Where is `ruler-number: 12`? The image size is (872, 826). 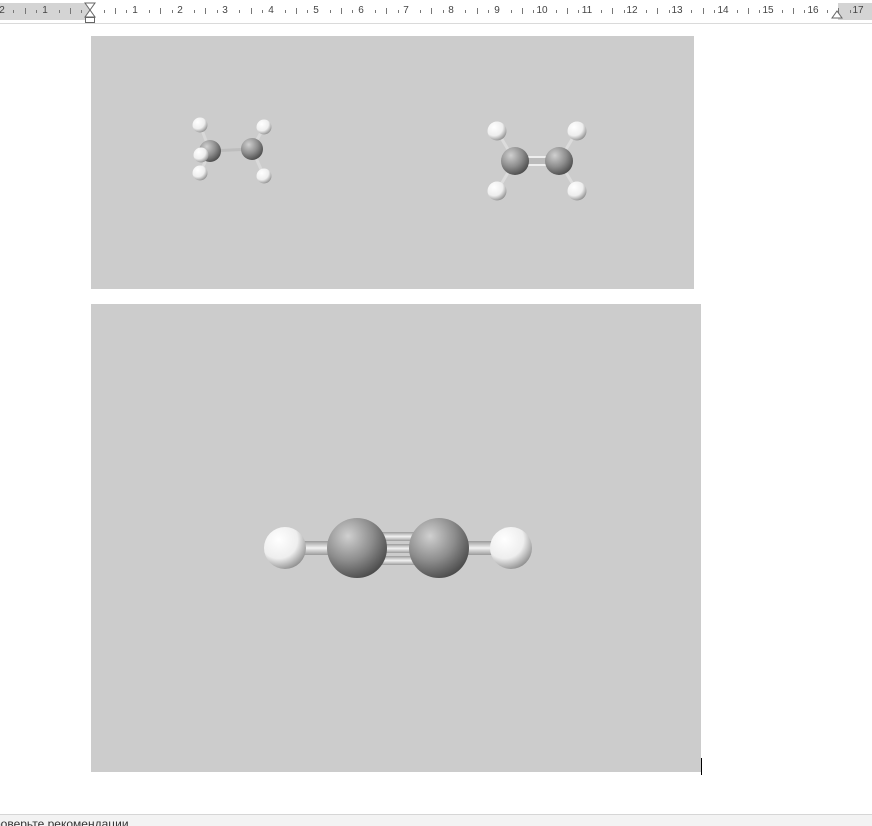 ruler-number: 12 is located at coordinates (632, 10).